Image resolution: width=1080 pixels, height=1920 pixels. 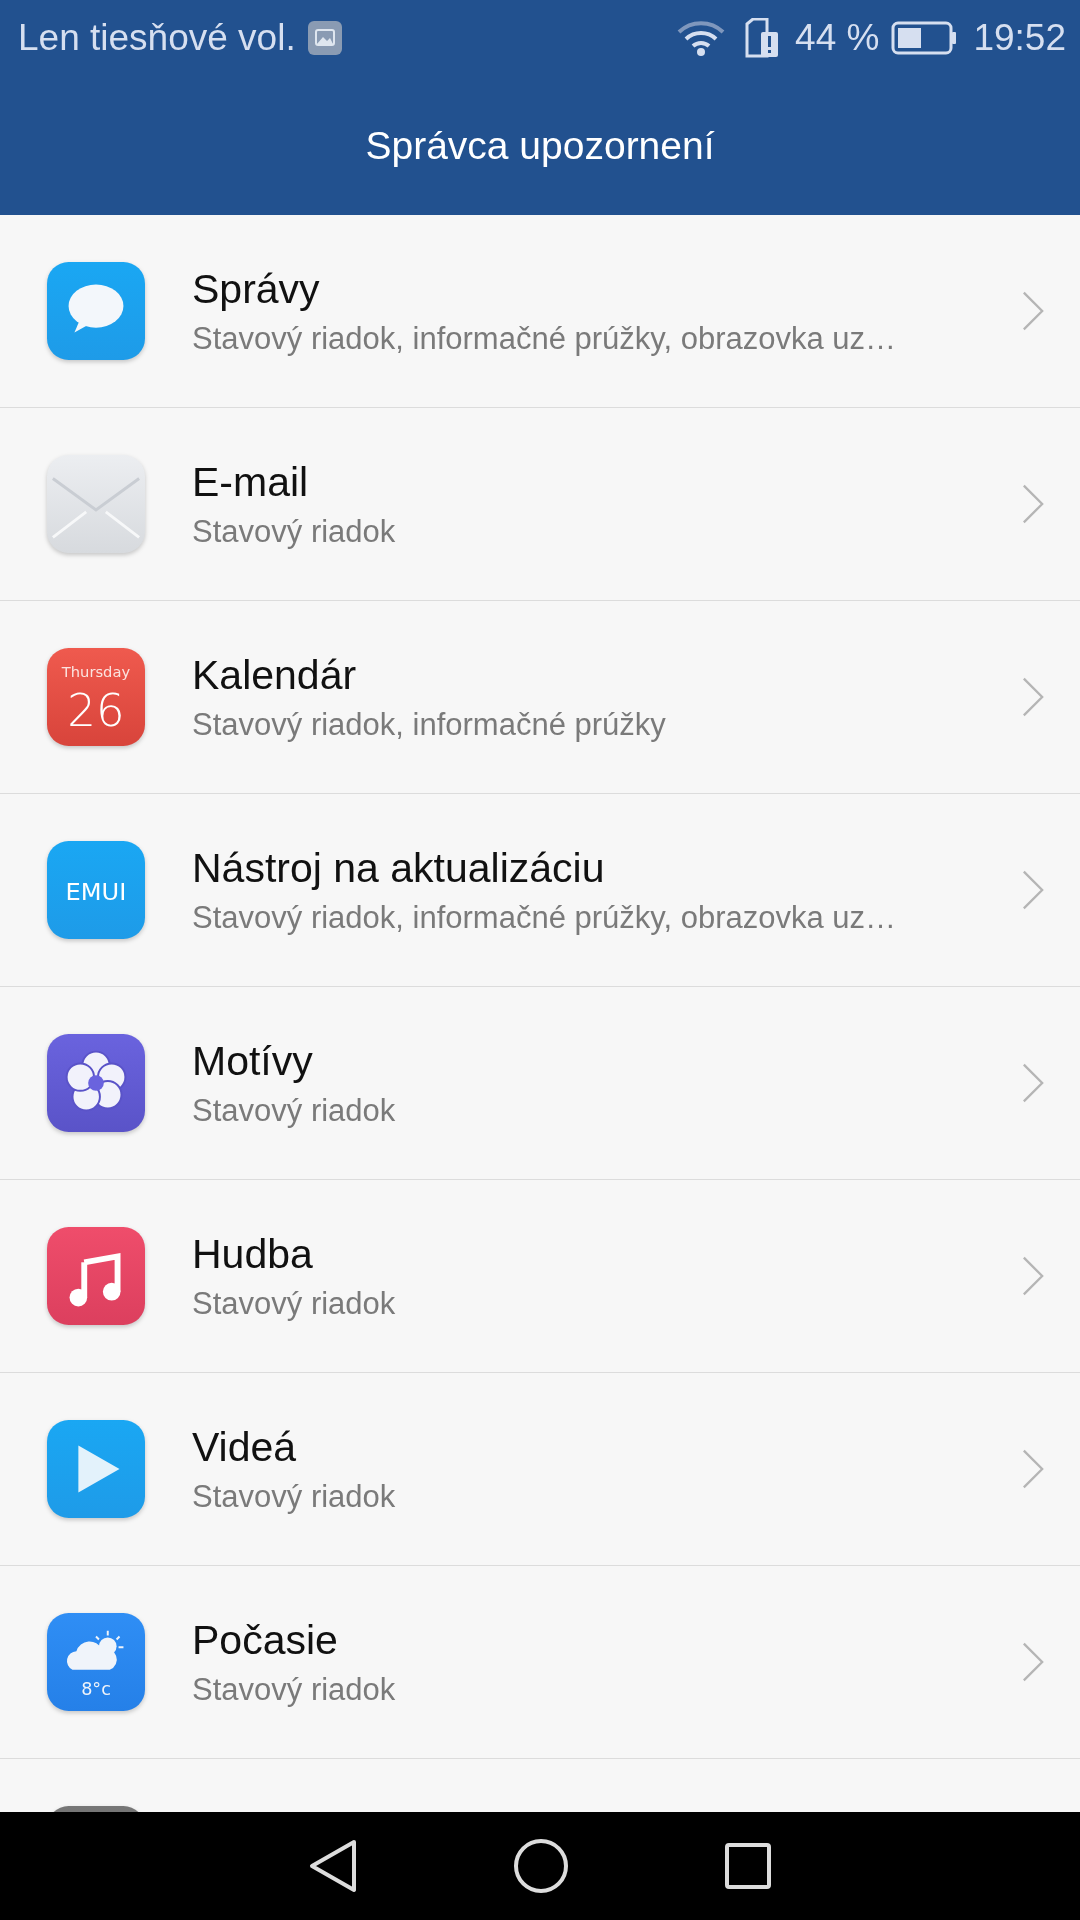 I want to click on flower-icon, so click(x=96, y=1083).